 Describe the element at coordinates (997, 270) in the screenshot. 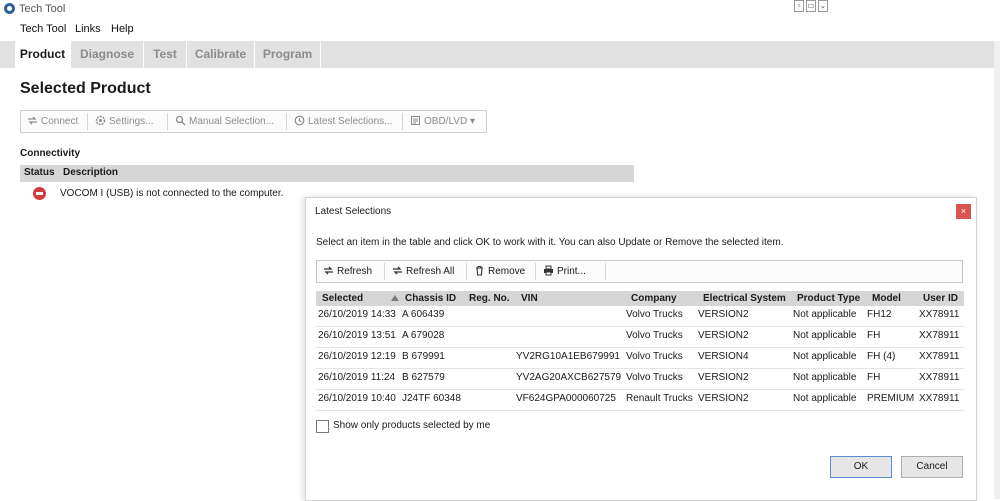

I see `vertical-scrollbar` at that location.